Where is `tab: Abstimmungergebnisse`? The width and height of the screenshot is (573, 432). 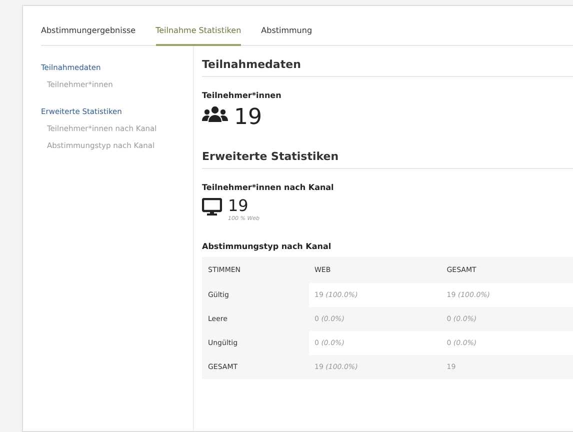 tab: Abstimmungergebnisse is located at coordinates (88, 36).